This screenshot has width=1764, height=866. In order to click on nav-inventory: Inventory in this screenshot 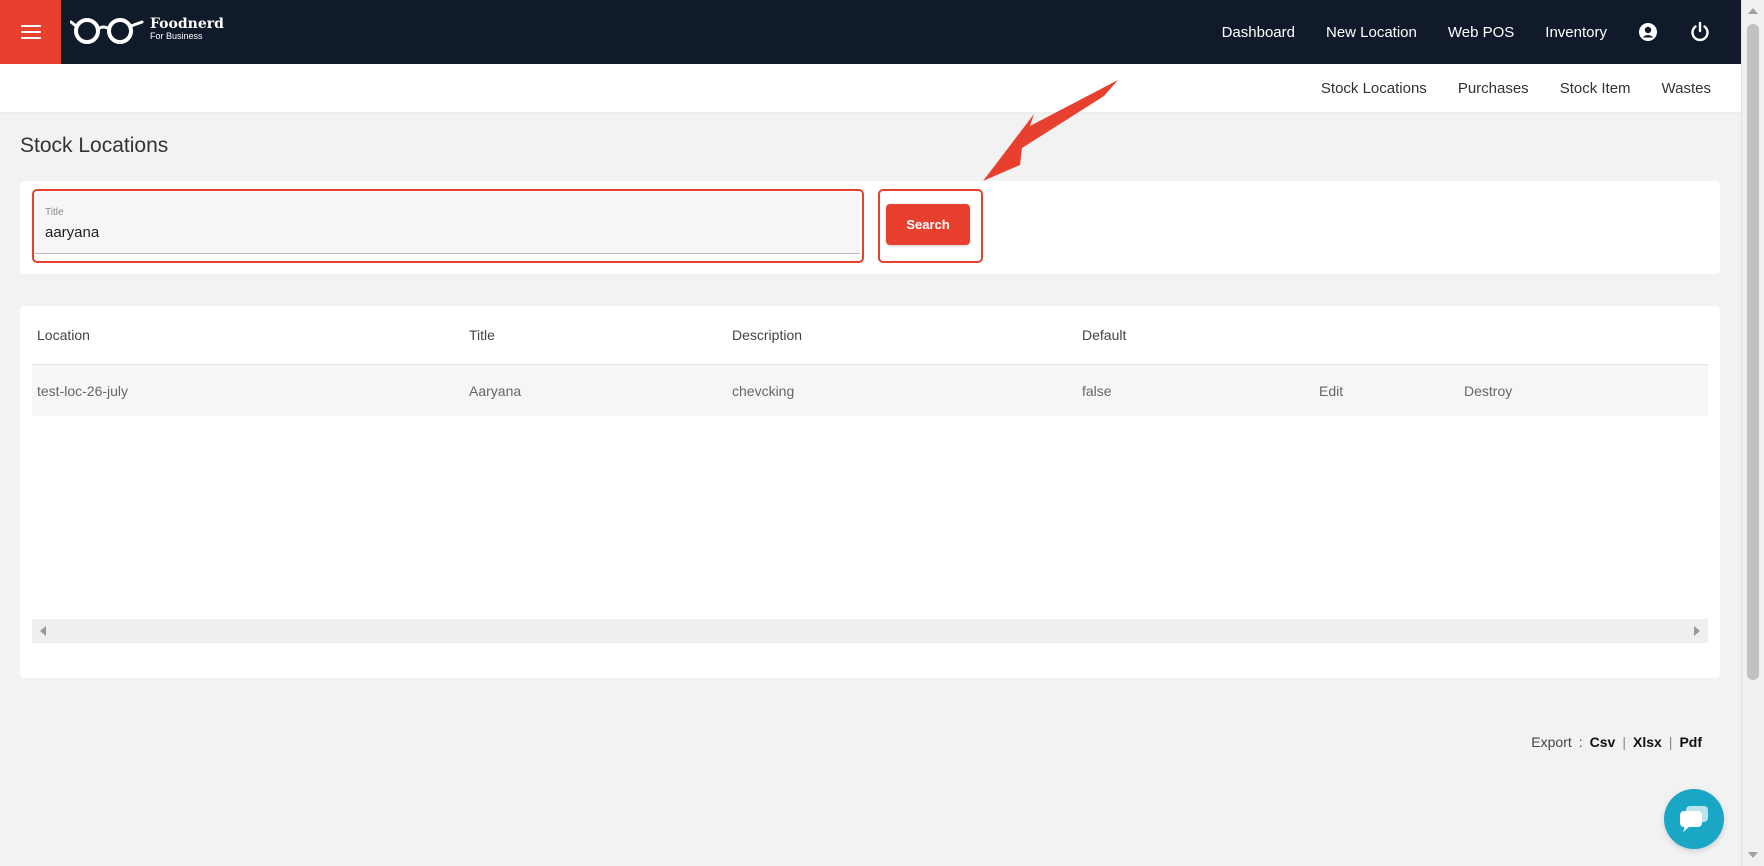, I will do `click(1576, 32)`.